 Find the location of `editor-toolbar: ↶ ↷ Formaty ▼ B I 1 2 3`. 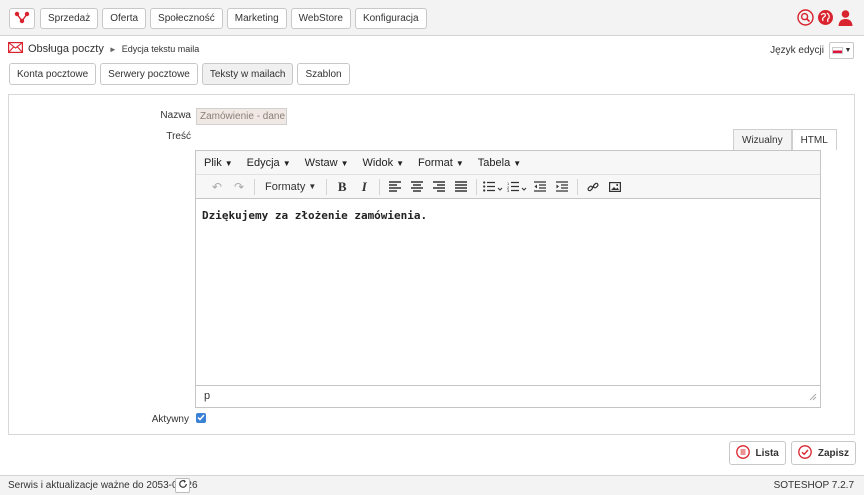

editor-toolbar: ↶ ↷ Formaty ▼ B I 1 2 3 is located at coordinates (508, 187).